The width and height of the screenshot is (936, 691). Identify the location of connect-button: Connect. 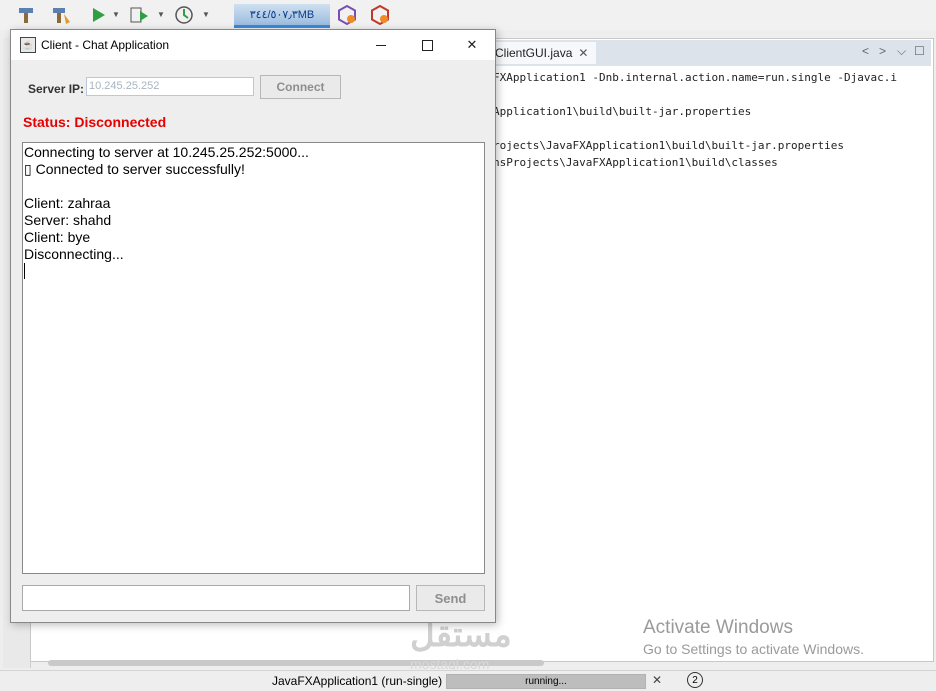
(300, 87).